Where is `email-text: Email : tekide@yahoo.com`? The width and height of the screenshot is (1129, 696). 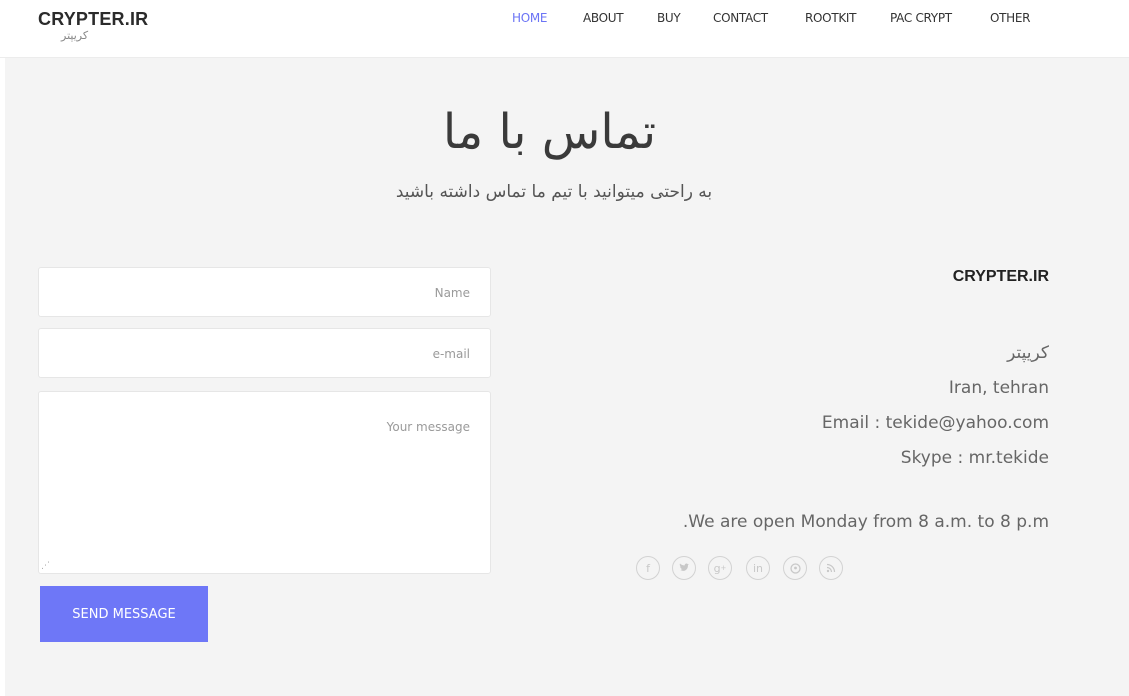
email-text: Email : tekide@yahoo.com is located at coordinates (935, 423).